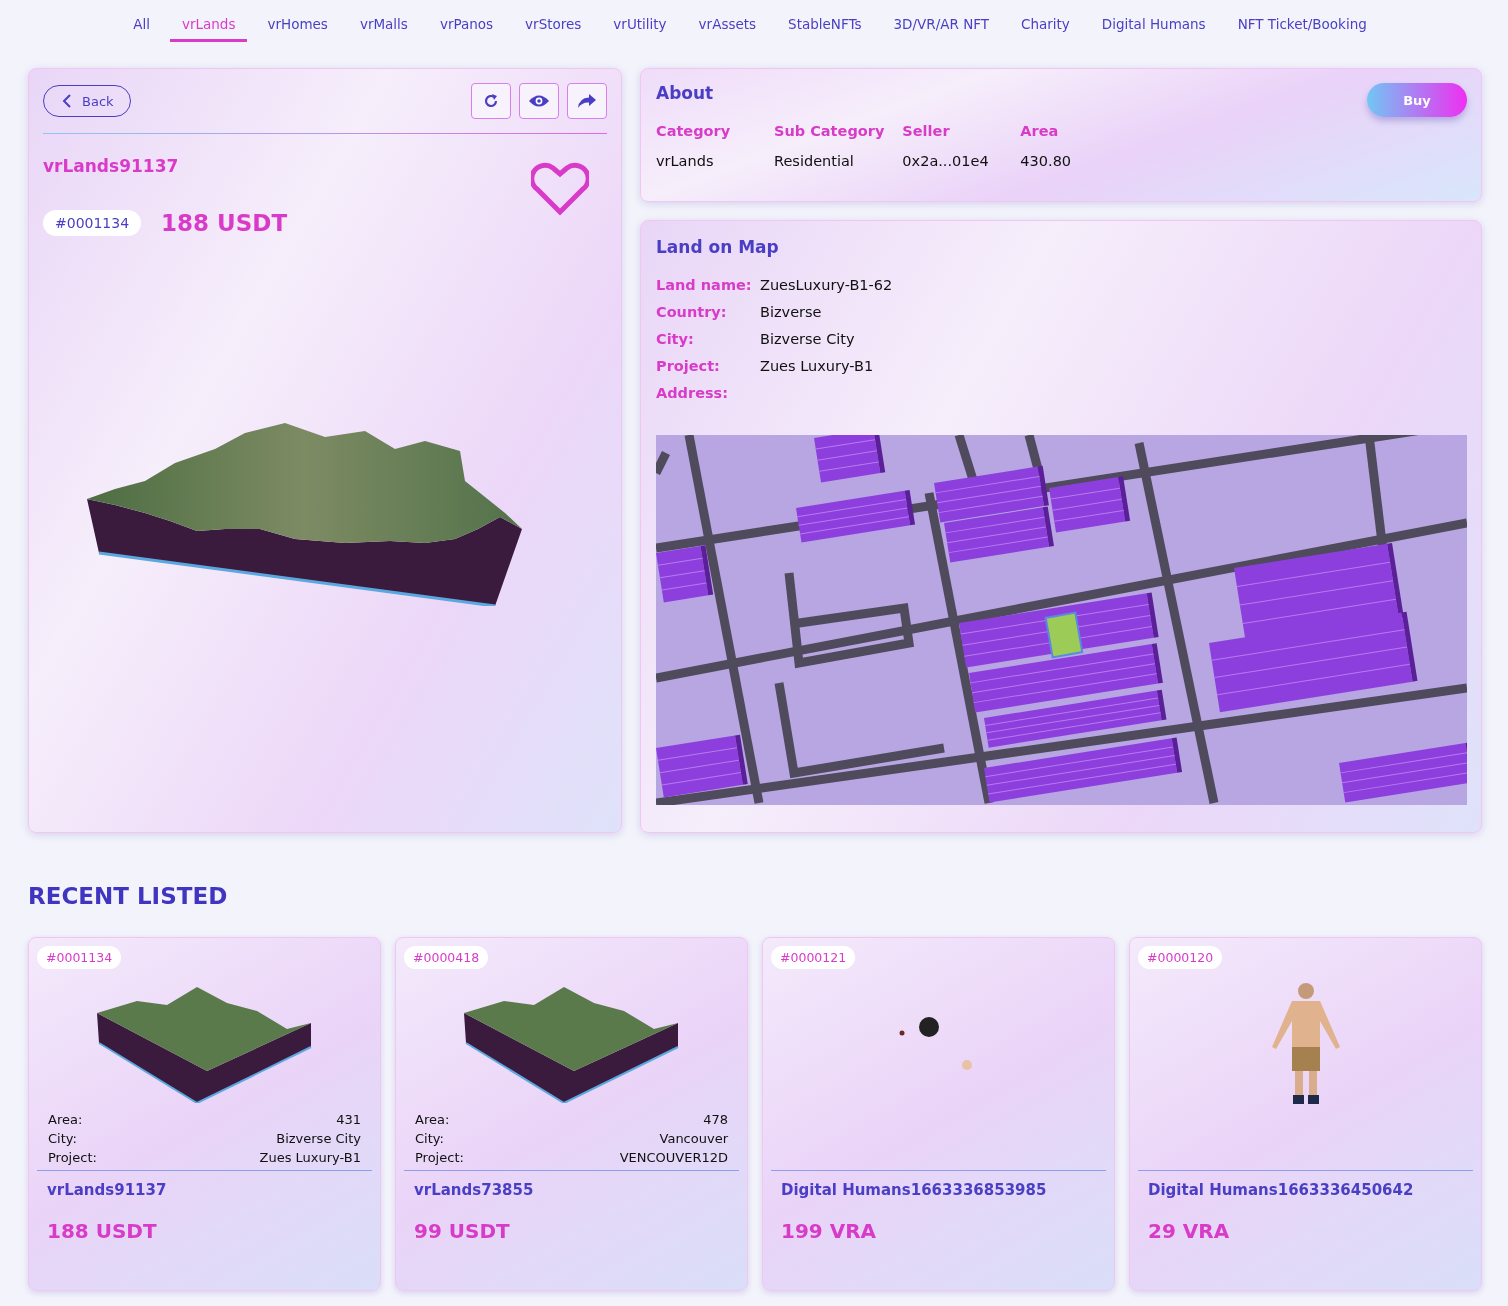 The width and height of the screenshot is (1508, 1306). I want to click on nft-card: #0000121 Digital Humans1663336853985 199 VRA, so click(938, 1114).